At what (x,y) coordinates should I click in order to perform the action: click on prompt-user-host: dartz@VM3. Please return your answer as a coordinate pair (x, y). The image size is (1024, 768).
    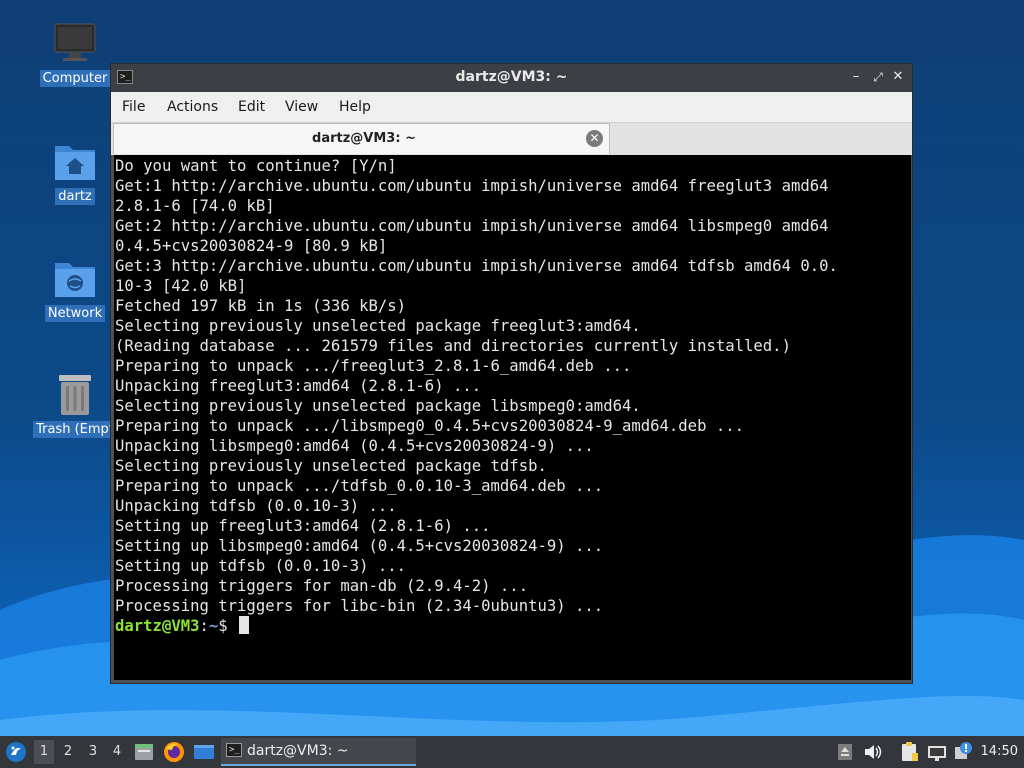
    Looking at the image, I should click on (157, 626).